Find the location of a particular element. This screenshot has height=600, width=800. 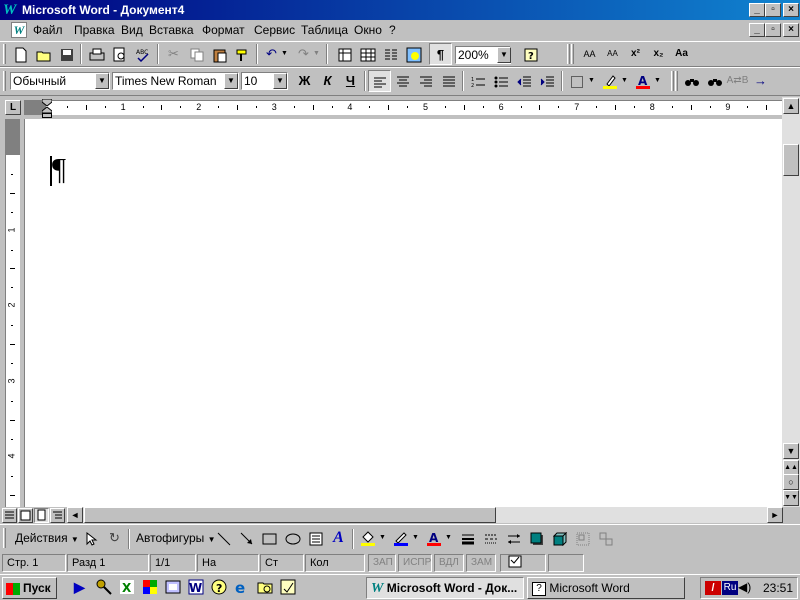

draw-font-color-icon: A is located at coordinates (433, 538).